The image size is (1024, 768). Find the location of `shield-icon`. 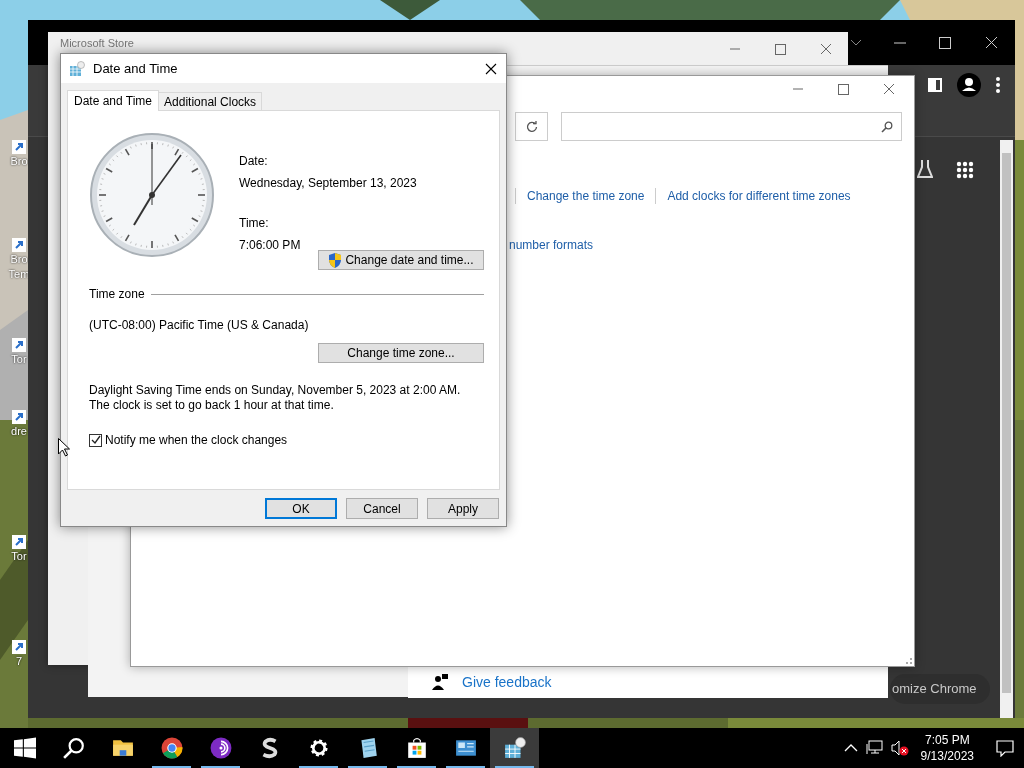

shield-icon is located at coordinates (335, 260).